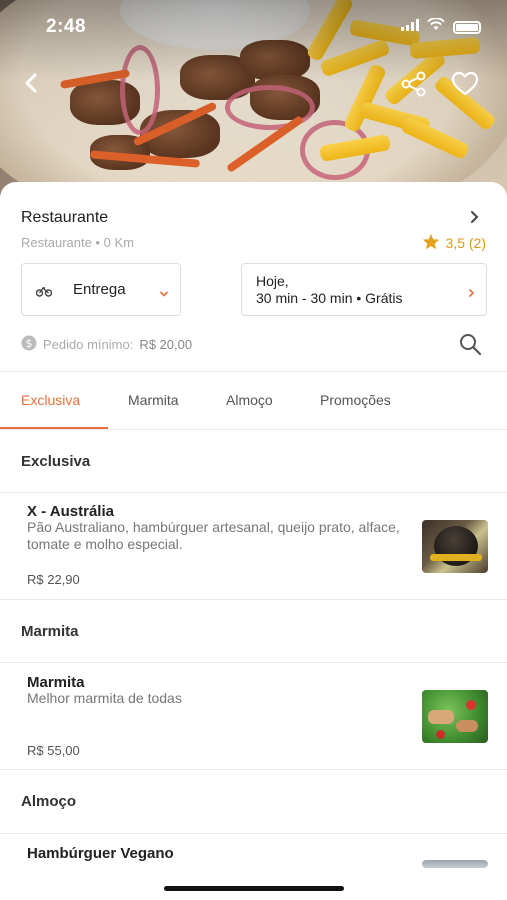  Describe the element at coordinates (50, 400) in the screenshot. I see `tab-exclusiva: Exclusiva` at that location.